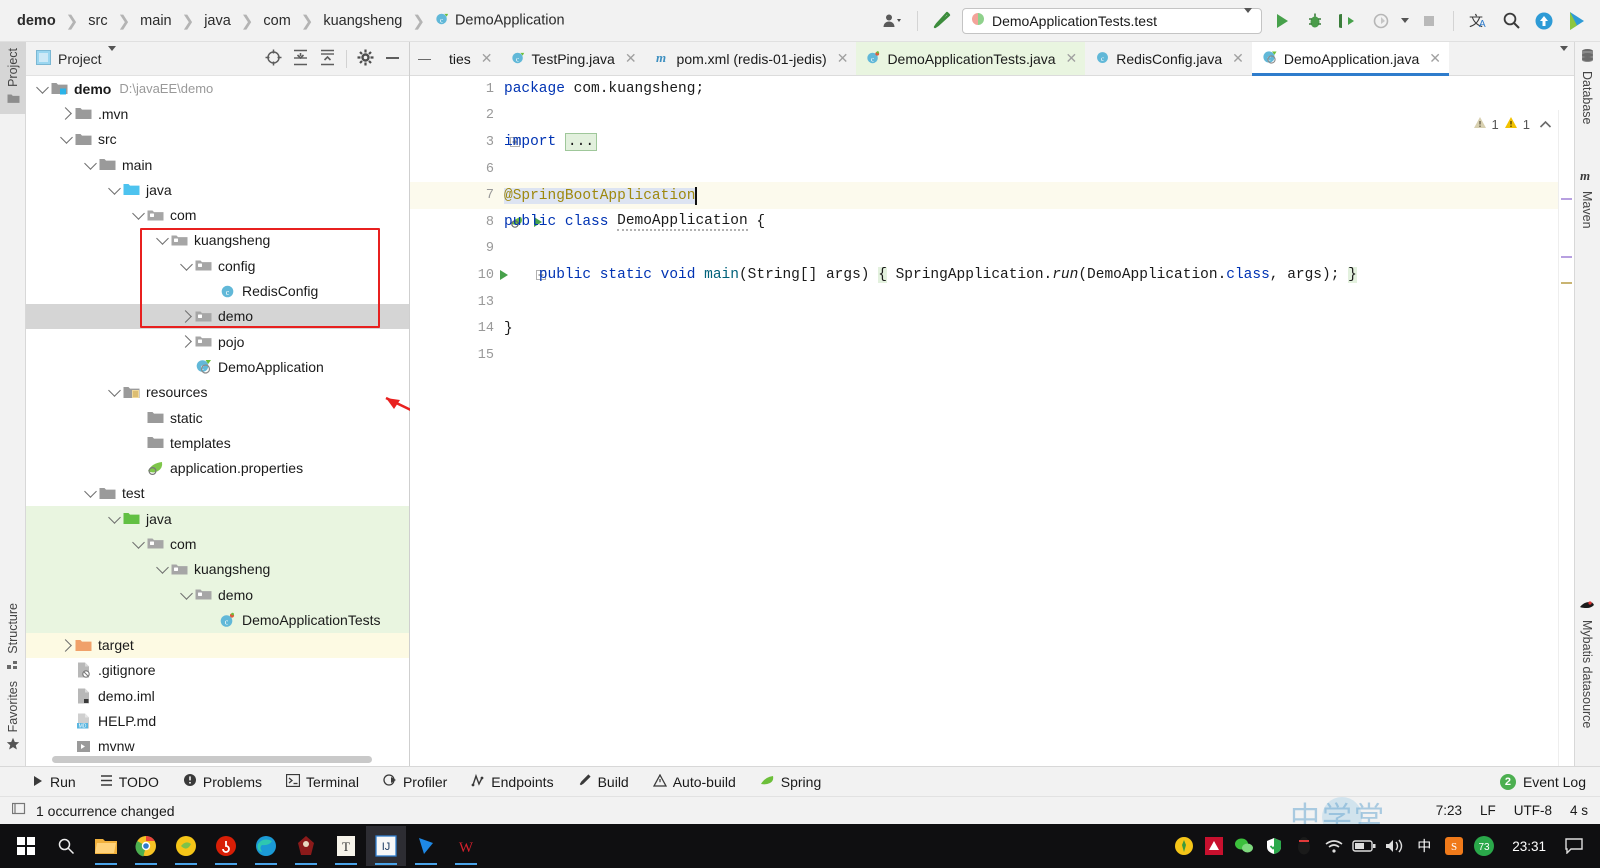 This screenshot has height=868, width=1600. What do you see at coordinates (217, 743) in the screenshot?
I see `tree-row: mvnw` at bounding box center [217, 743].